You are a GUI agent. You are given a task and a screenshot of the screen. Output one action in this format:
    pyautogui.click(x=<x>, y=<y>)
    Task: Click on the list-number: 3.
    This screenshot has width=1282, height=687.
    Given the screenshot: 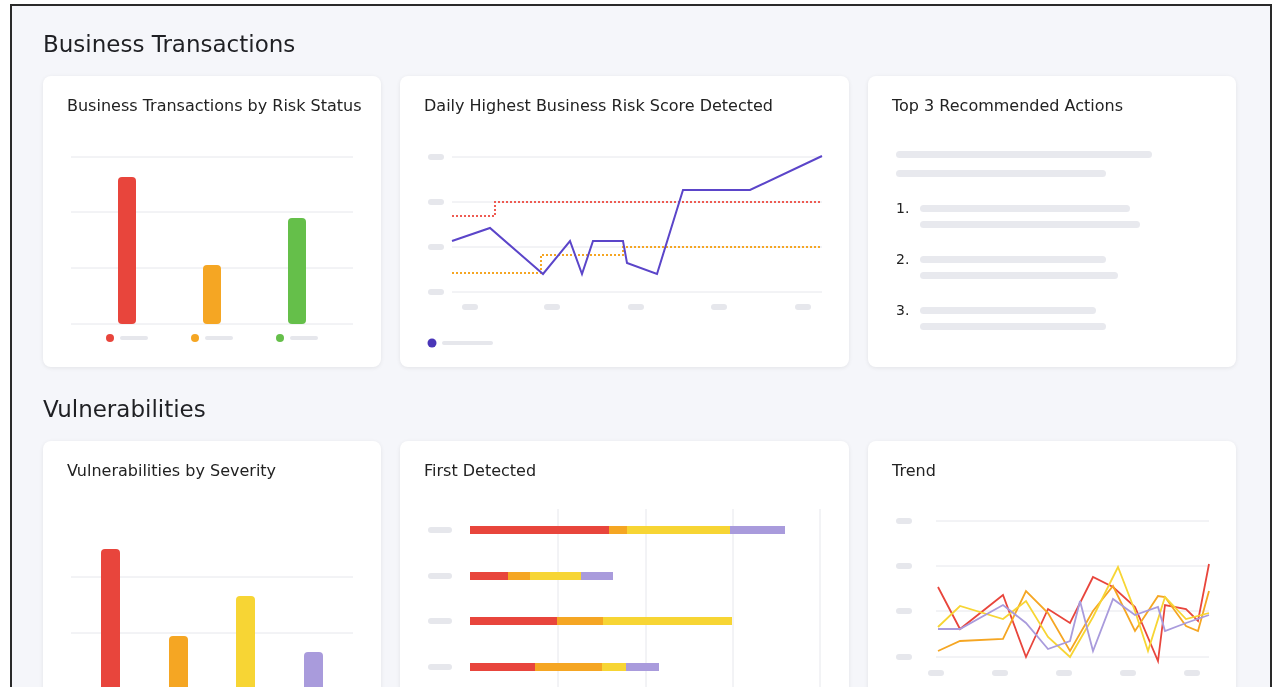 What is the action you would take?
    pyautogui.click(x=903, y=310)
    